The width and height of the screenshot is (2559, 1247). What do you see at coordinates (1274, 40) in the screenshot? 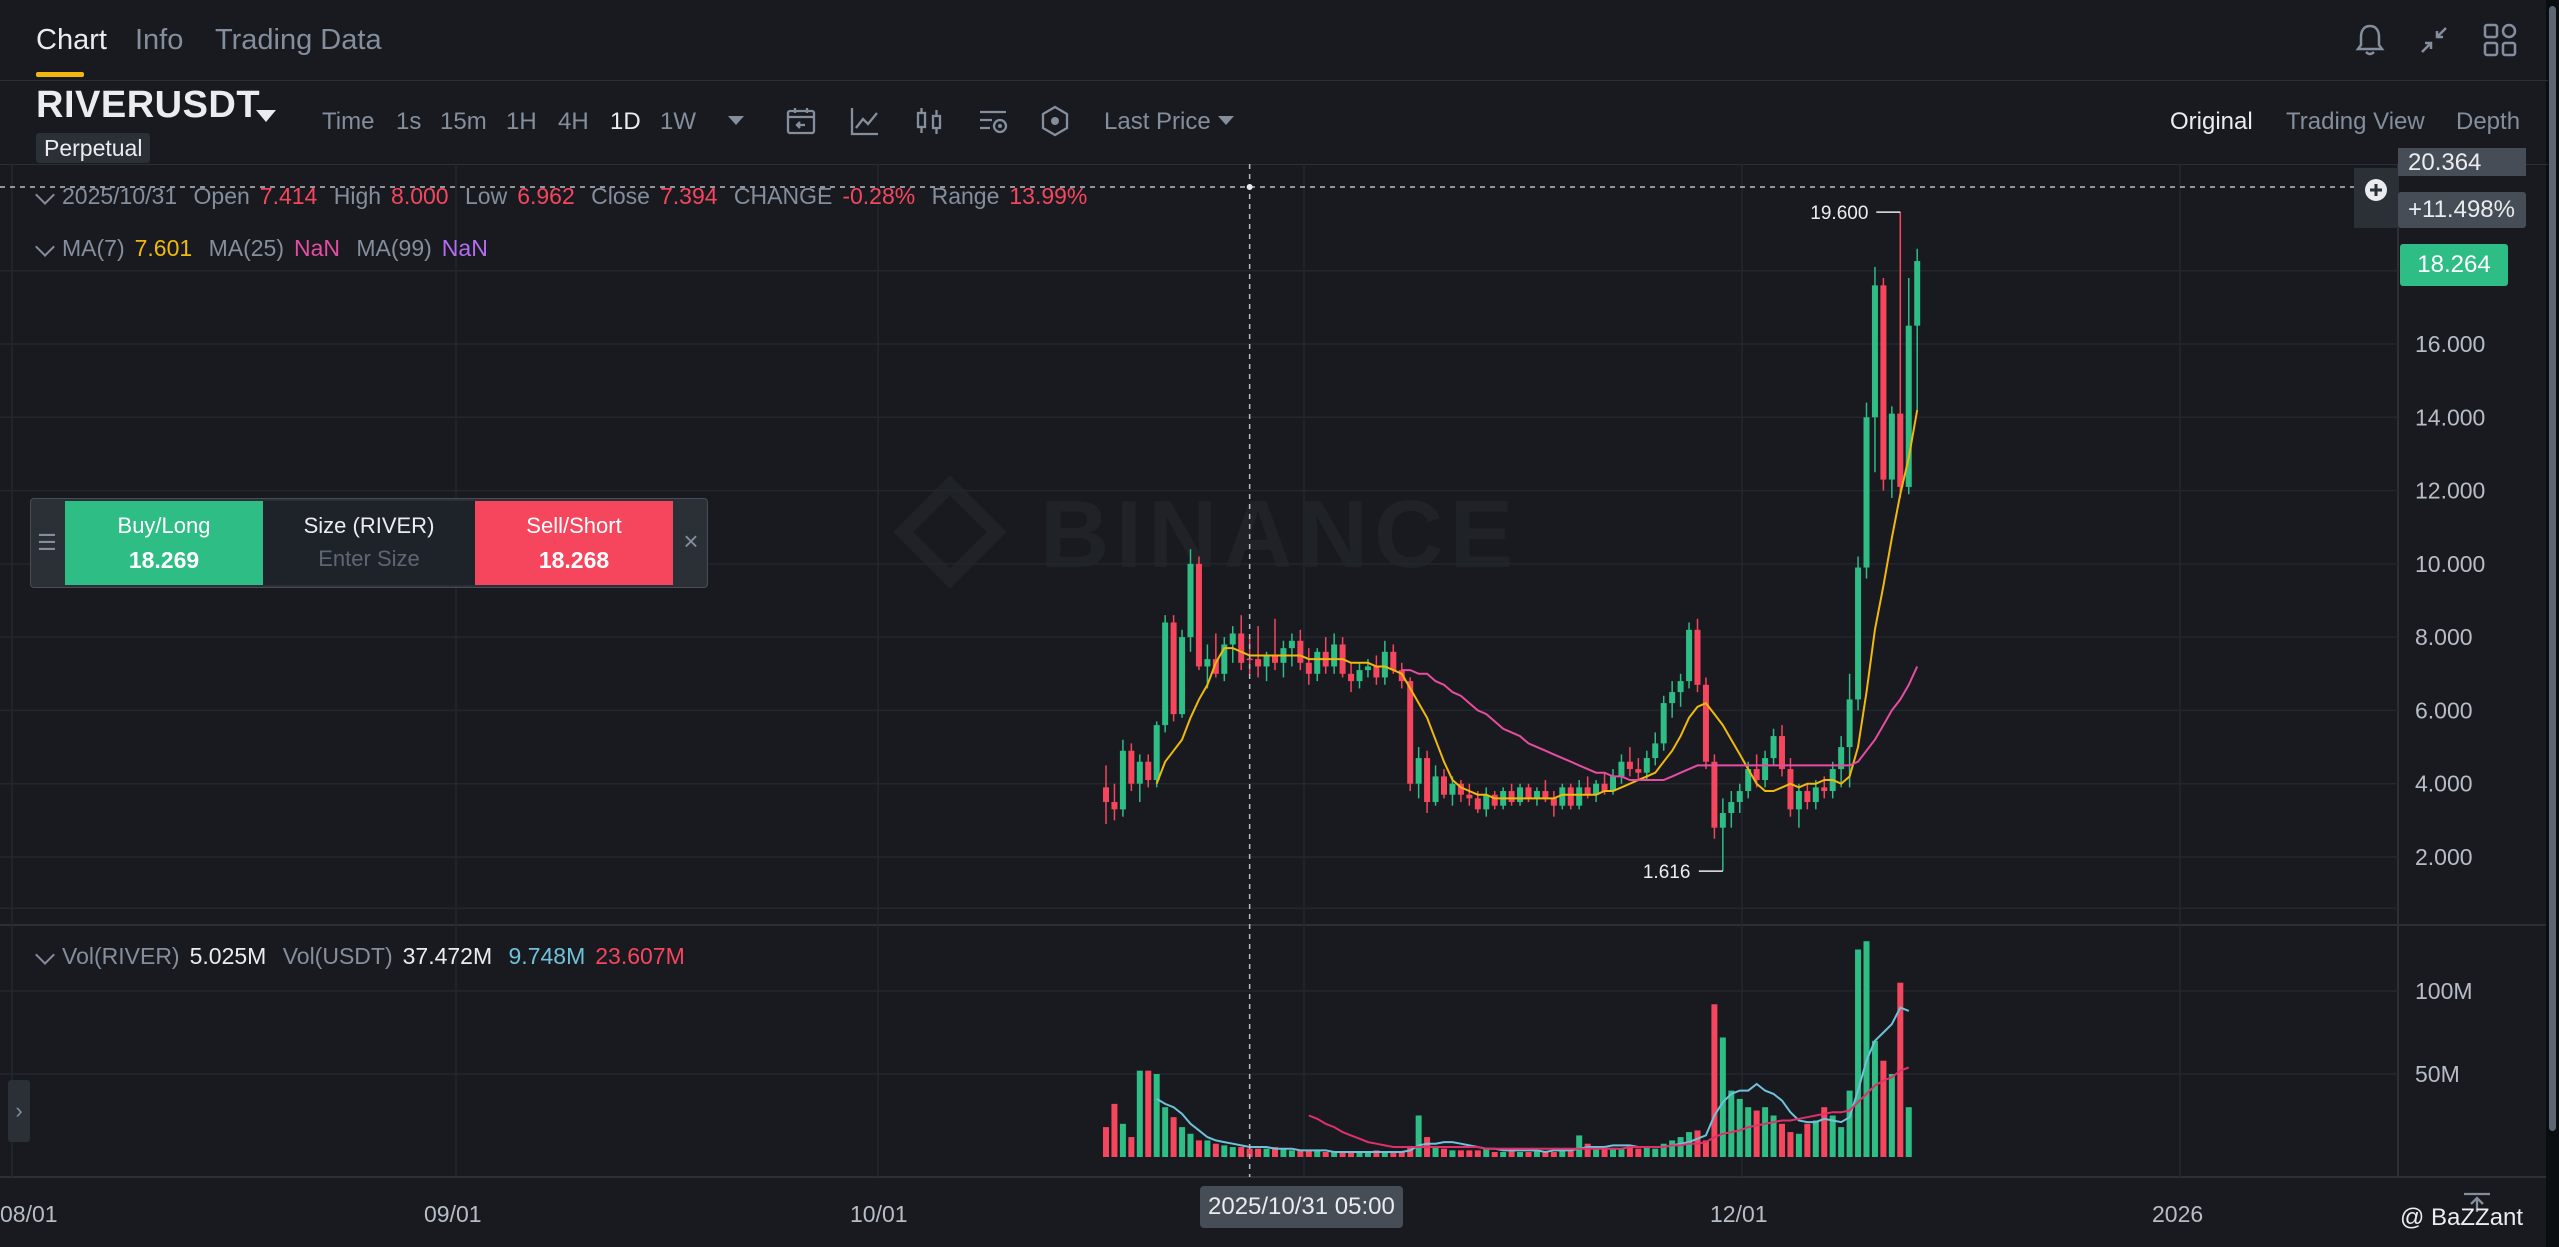
I see `top-tab-bar: Chart Info Trading Data` at bounding box center [1274, 40].